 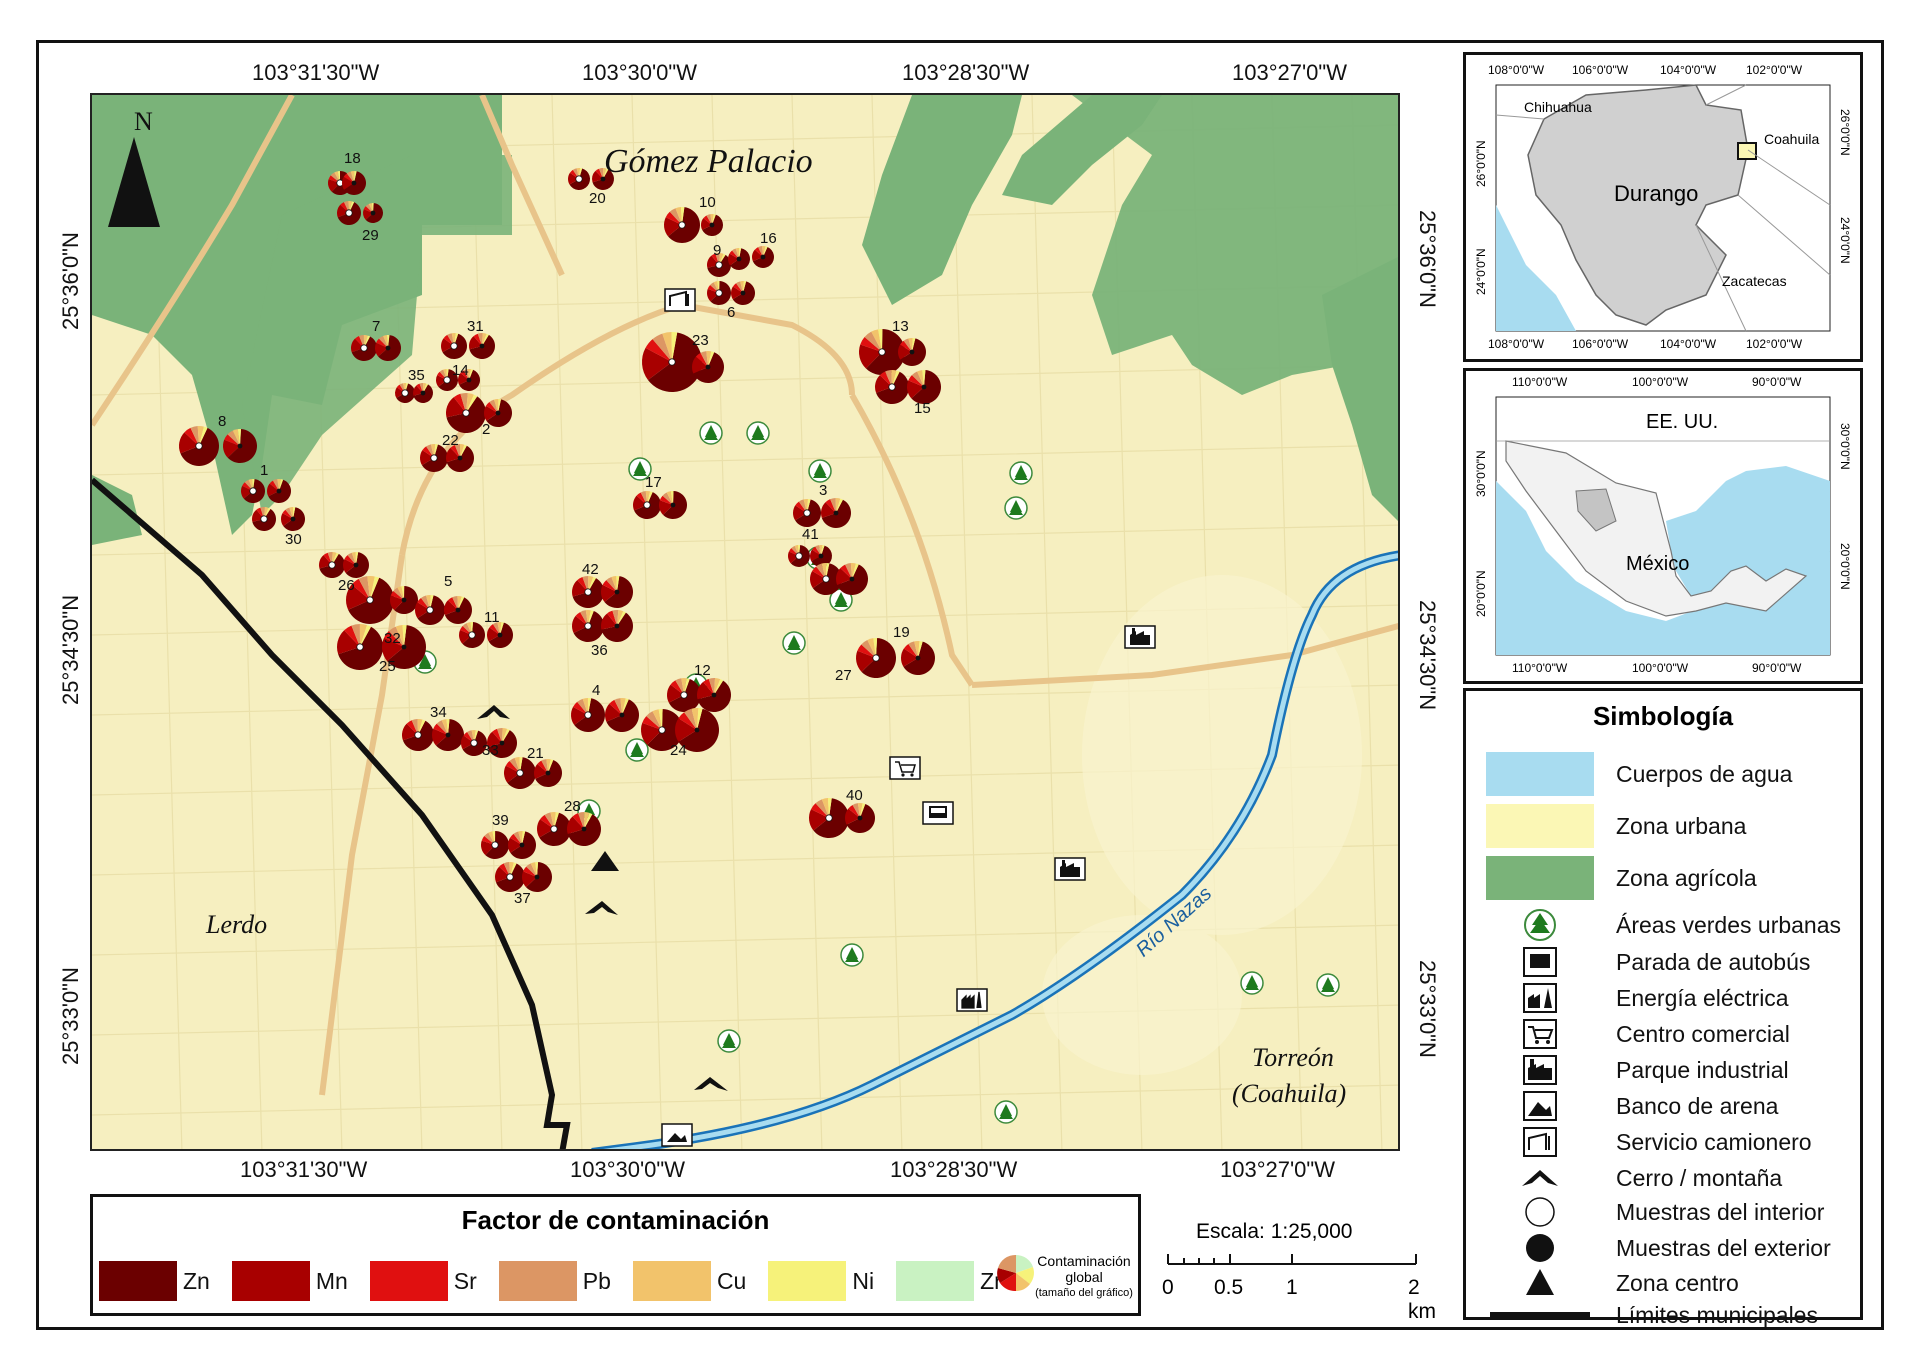 What do you see at coordinates (1540, 1034) in the screenshot?
I see `cart-icon` at bounding box center [1540, 1034].